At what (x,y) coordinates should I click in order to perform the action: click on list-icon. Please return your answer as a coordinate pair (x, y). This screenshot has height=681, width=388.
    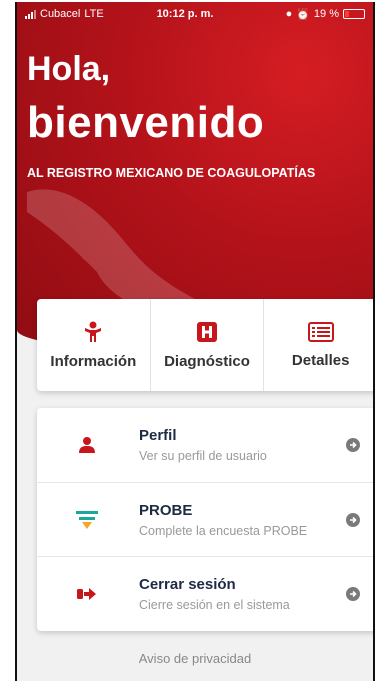
    Looking at the image, I should click on (320, 331).